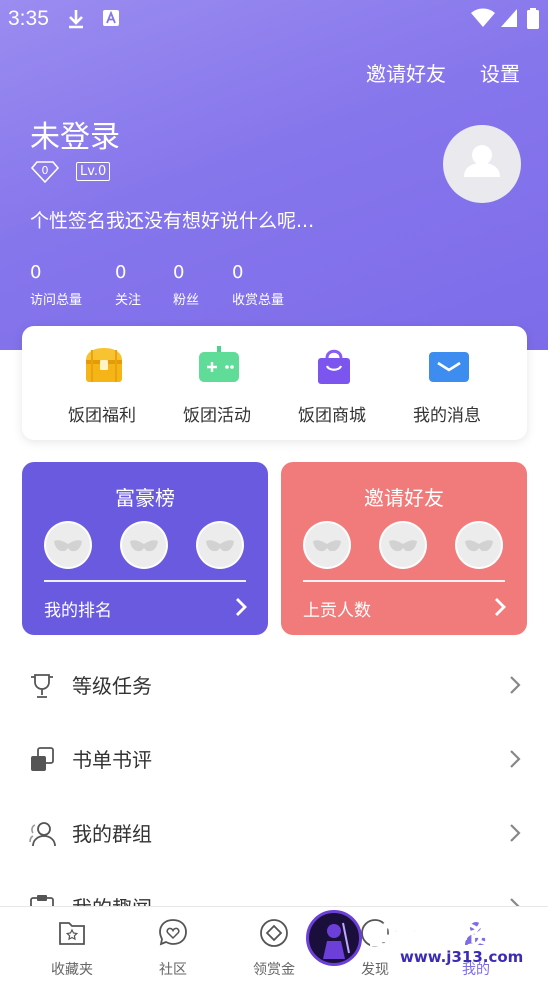 The height and width of the screenshot is (982, 548). What do you see at coordinates (102, 416) in the screenshot?
I see `quick-action-label: 饭团福利` at bounding box center [102, 416].